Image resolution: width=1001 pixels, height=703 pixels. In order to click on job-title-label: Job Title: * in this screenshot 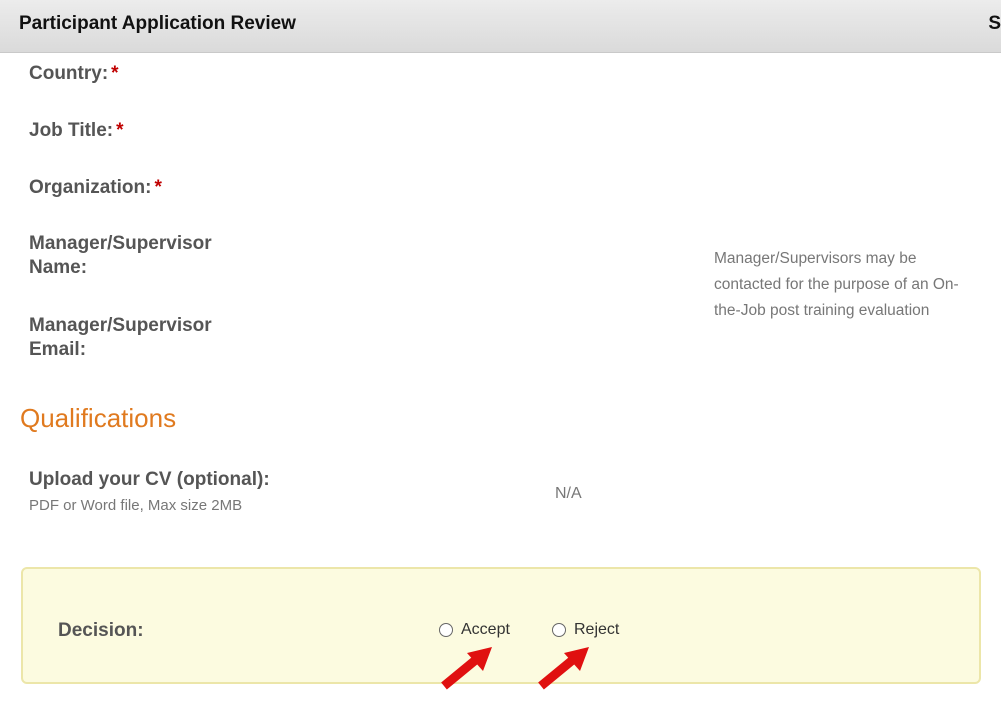, I will do `click(76, 131)`.